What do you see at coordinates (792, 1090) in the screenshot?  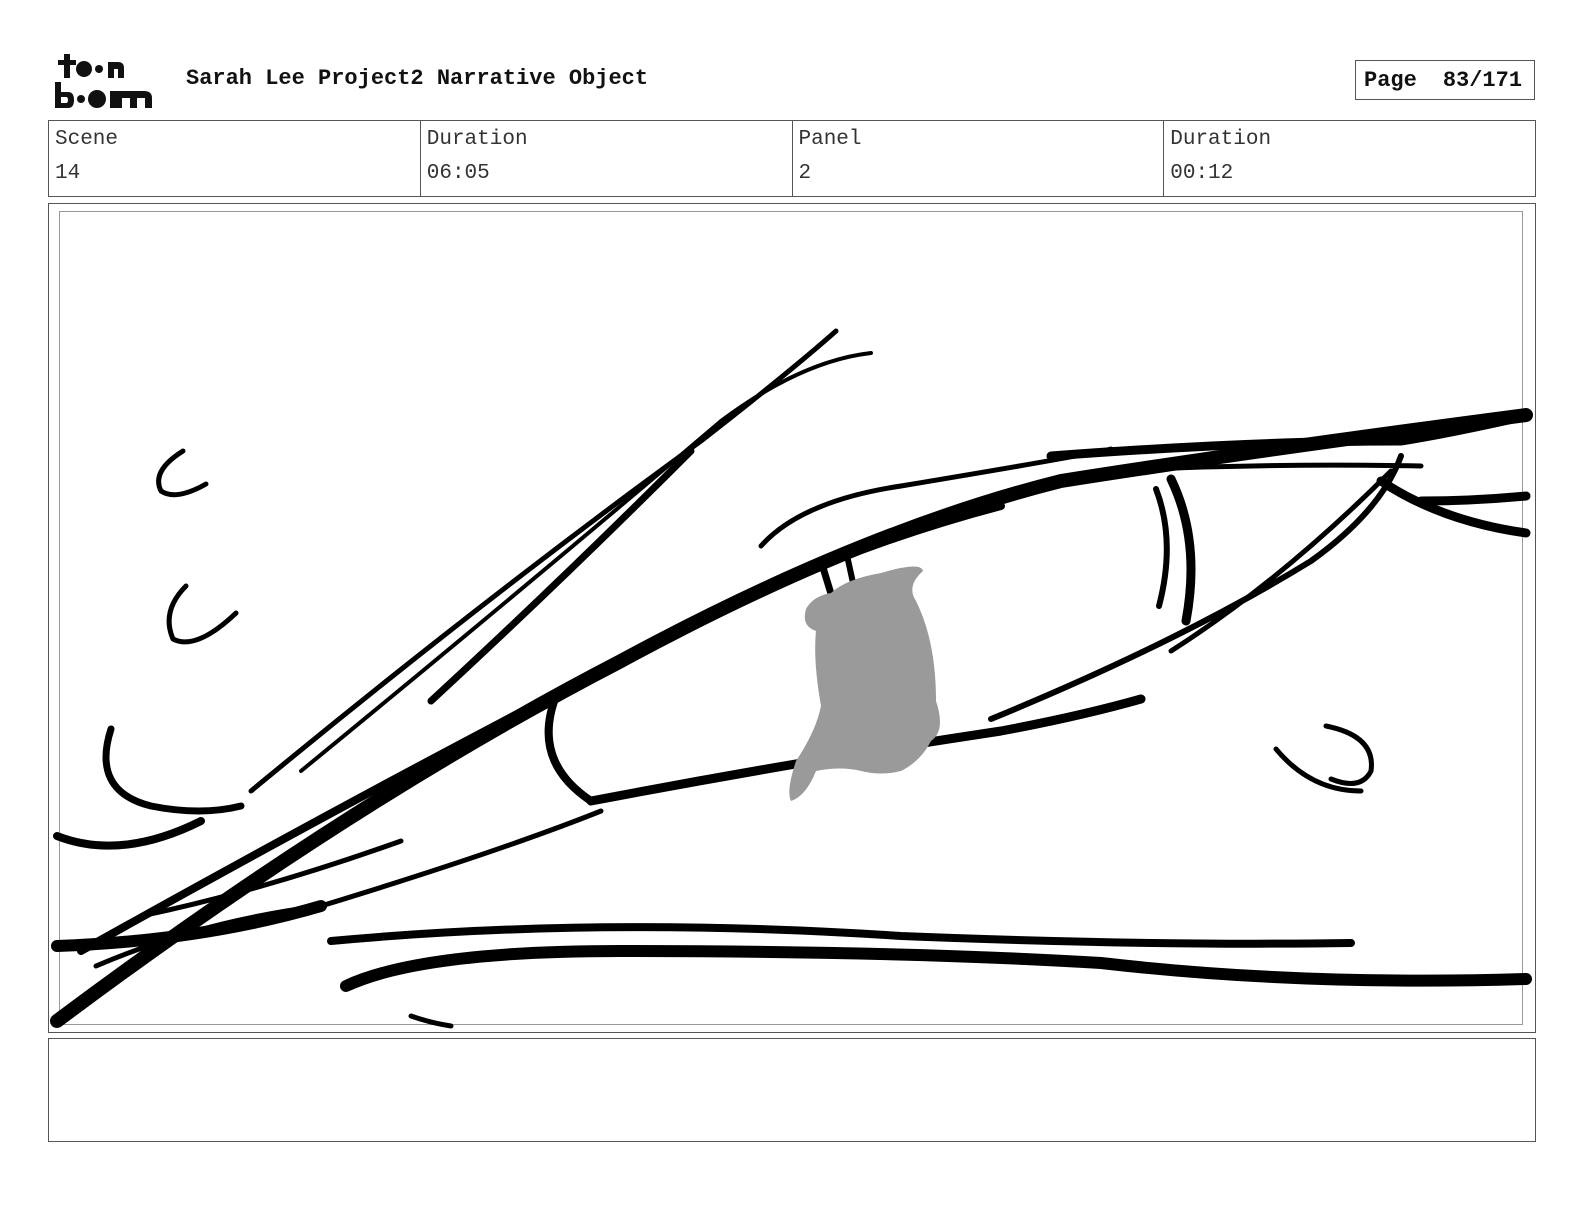 I see `panel-notes-box` at bounding box center [792, 1090].